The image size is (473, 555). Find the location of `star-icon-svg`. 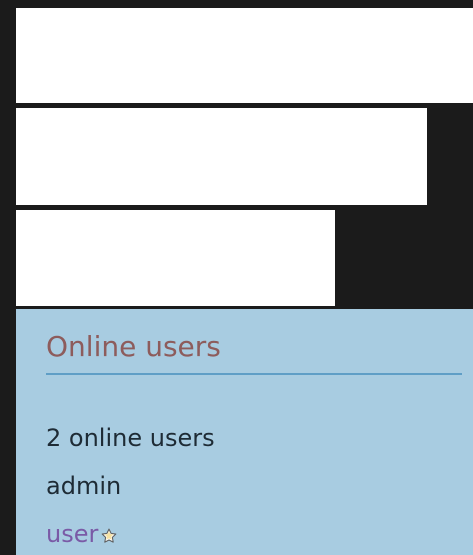

star-icon-svg is located at coordinates (109, 535).